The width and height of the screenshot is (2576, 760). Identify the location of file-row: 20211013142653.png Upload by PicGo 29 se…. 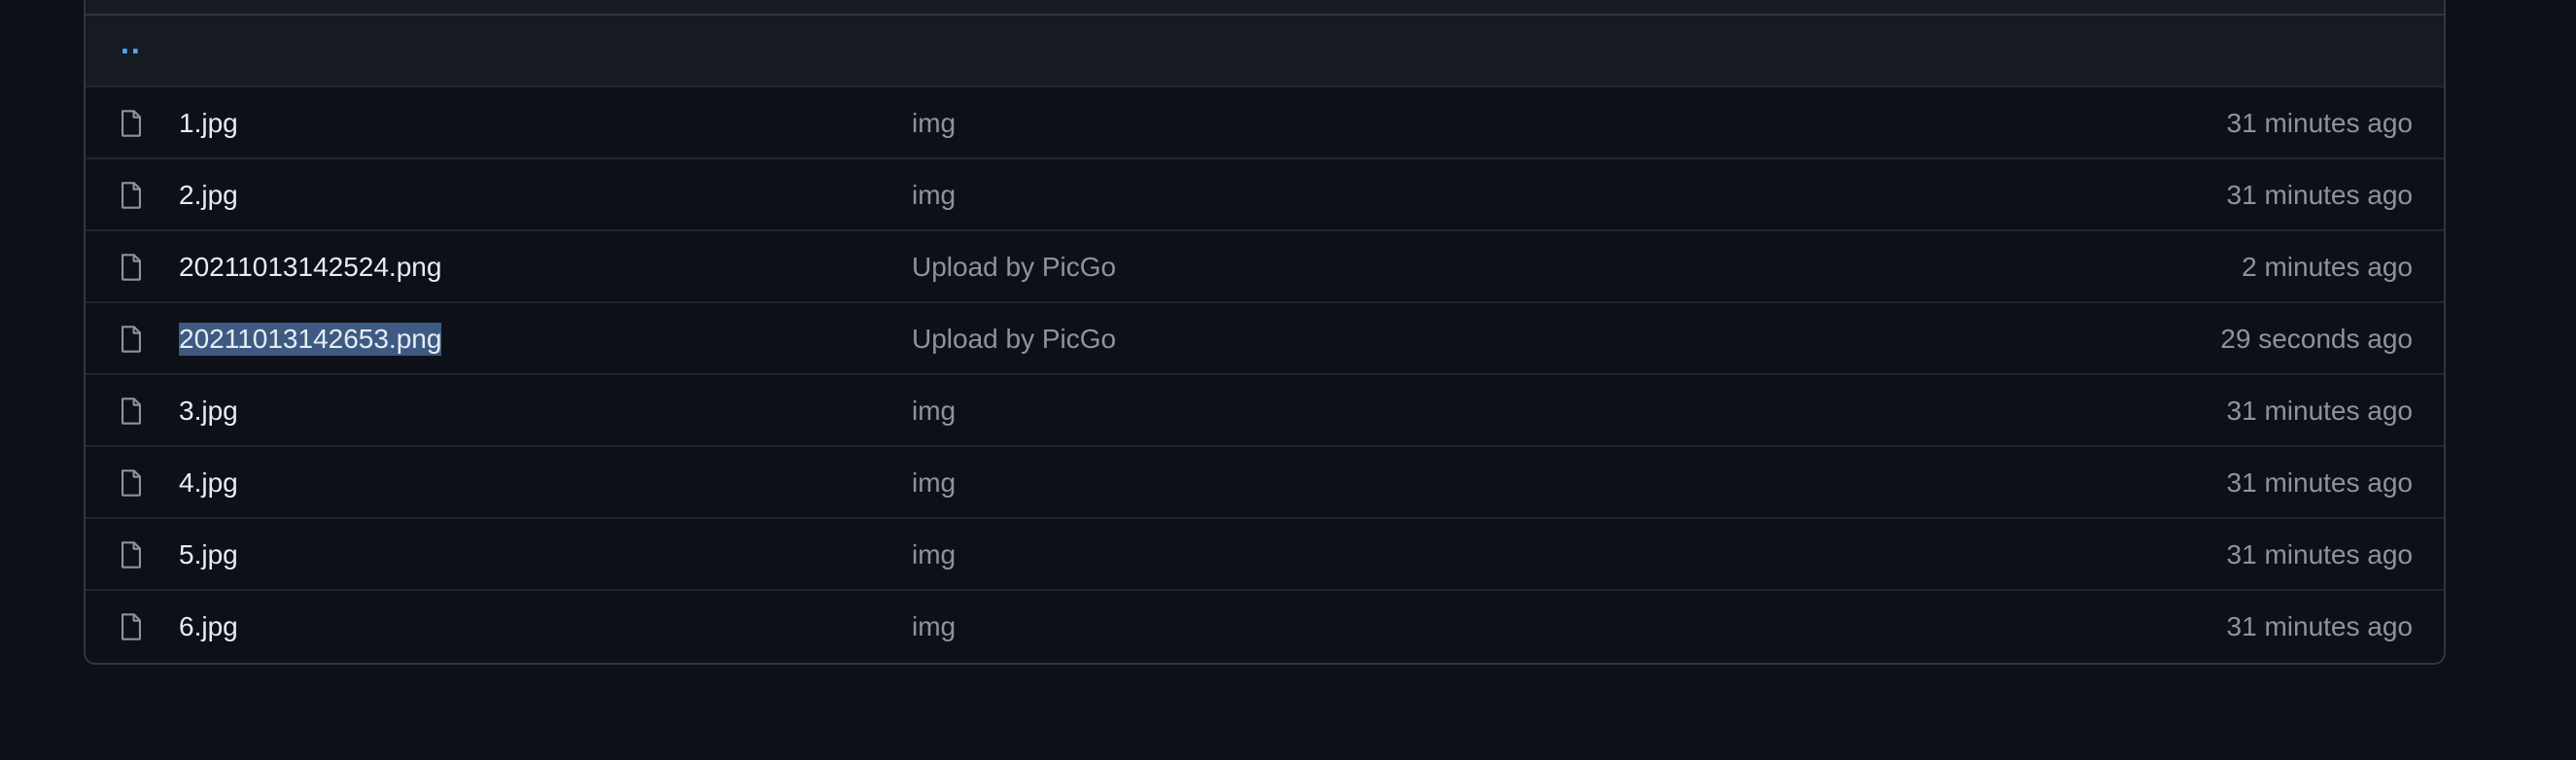
(1265, 339).